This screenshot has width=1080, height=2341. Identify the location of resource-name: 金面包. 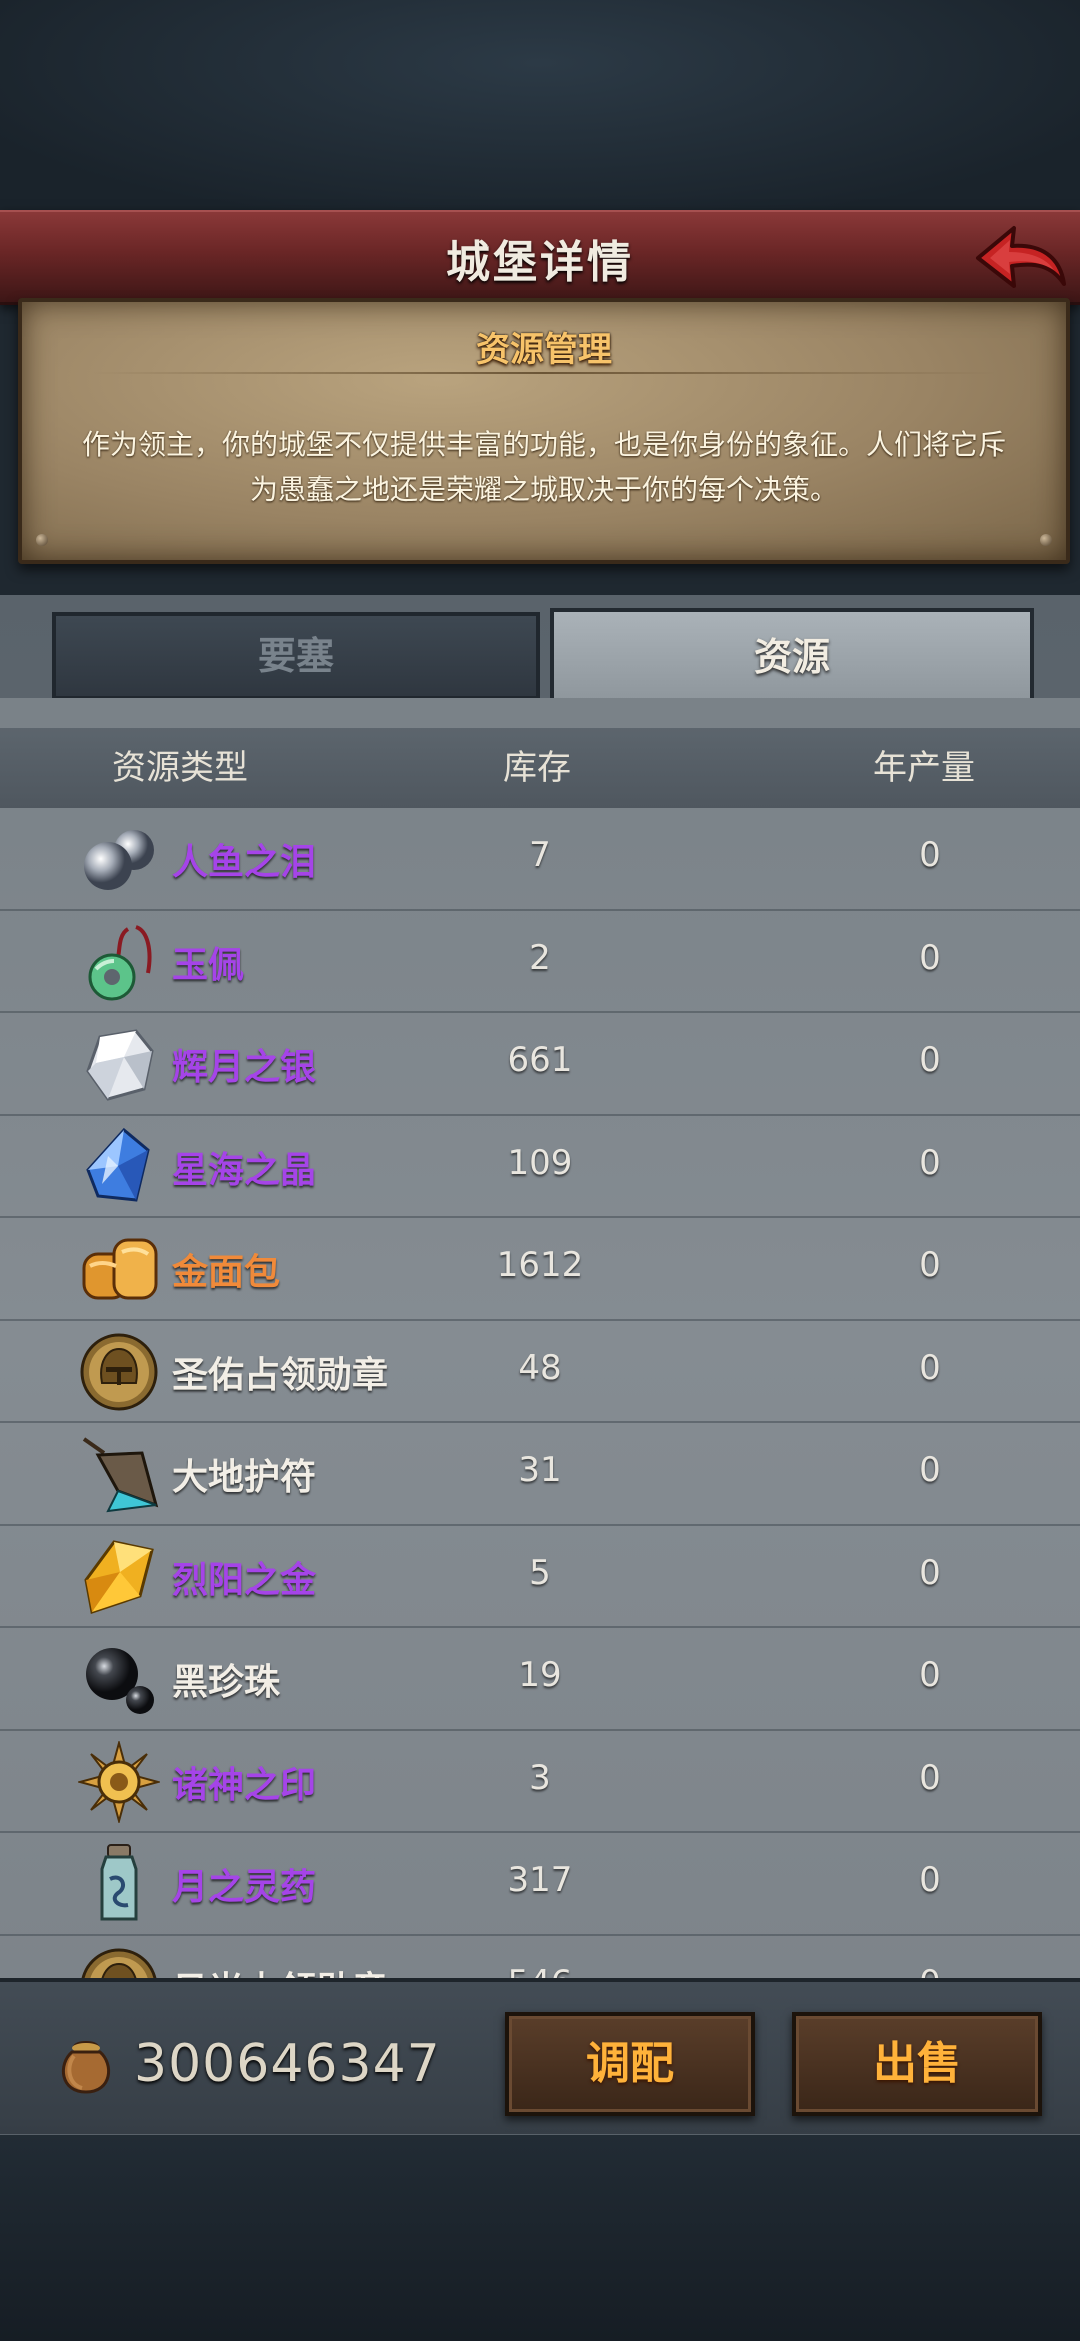
(226, 1272).